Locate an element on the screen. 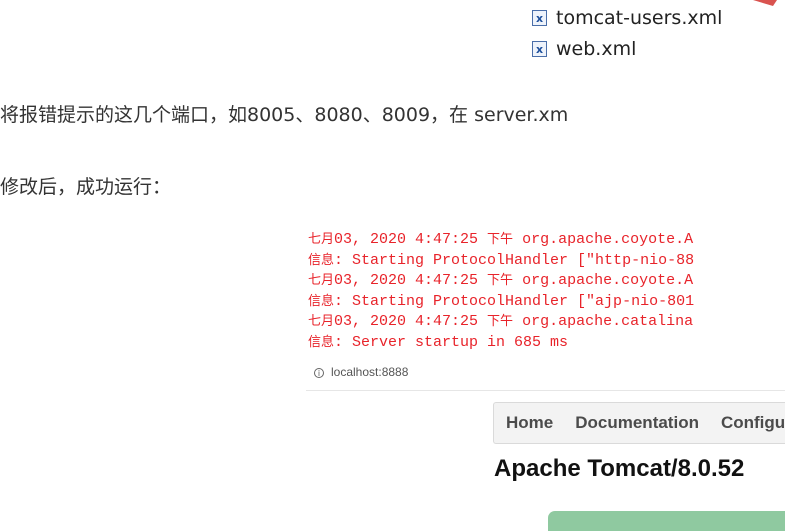 This screenshot has width=785, height=531. file-item-web: x web.xml is located at coordinates (625, 49).